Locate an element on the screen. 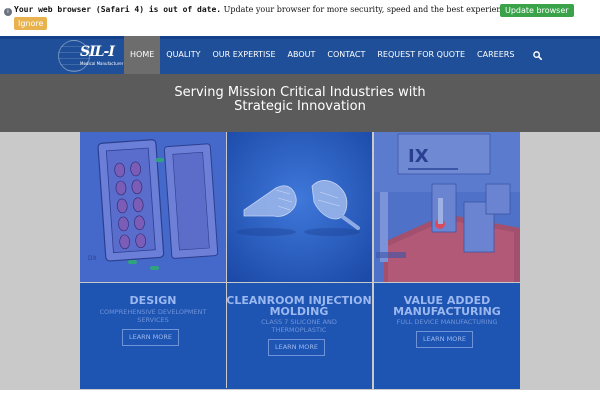  design-subtitle: COMPREHENSIVE DEVELOPMENT SERVICES is located at coordinates (153, 316).